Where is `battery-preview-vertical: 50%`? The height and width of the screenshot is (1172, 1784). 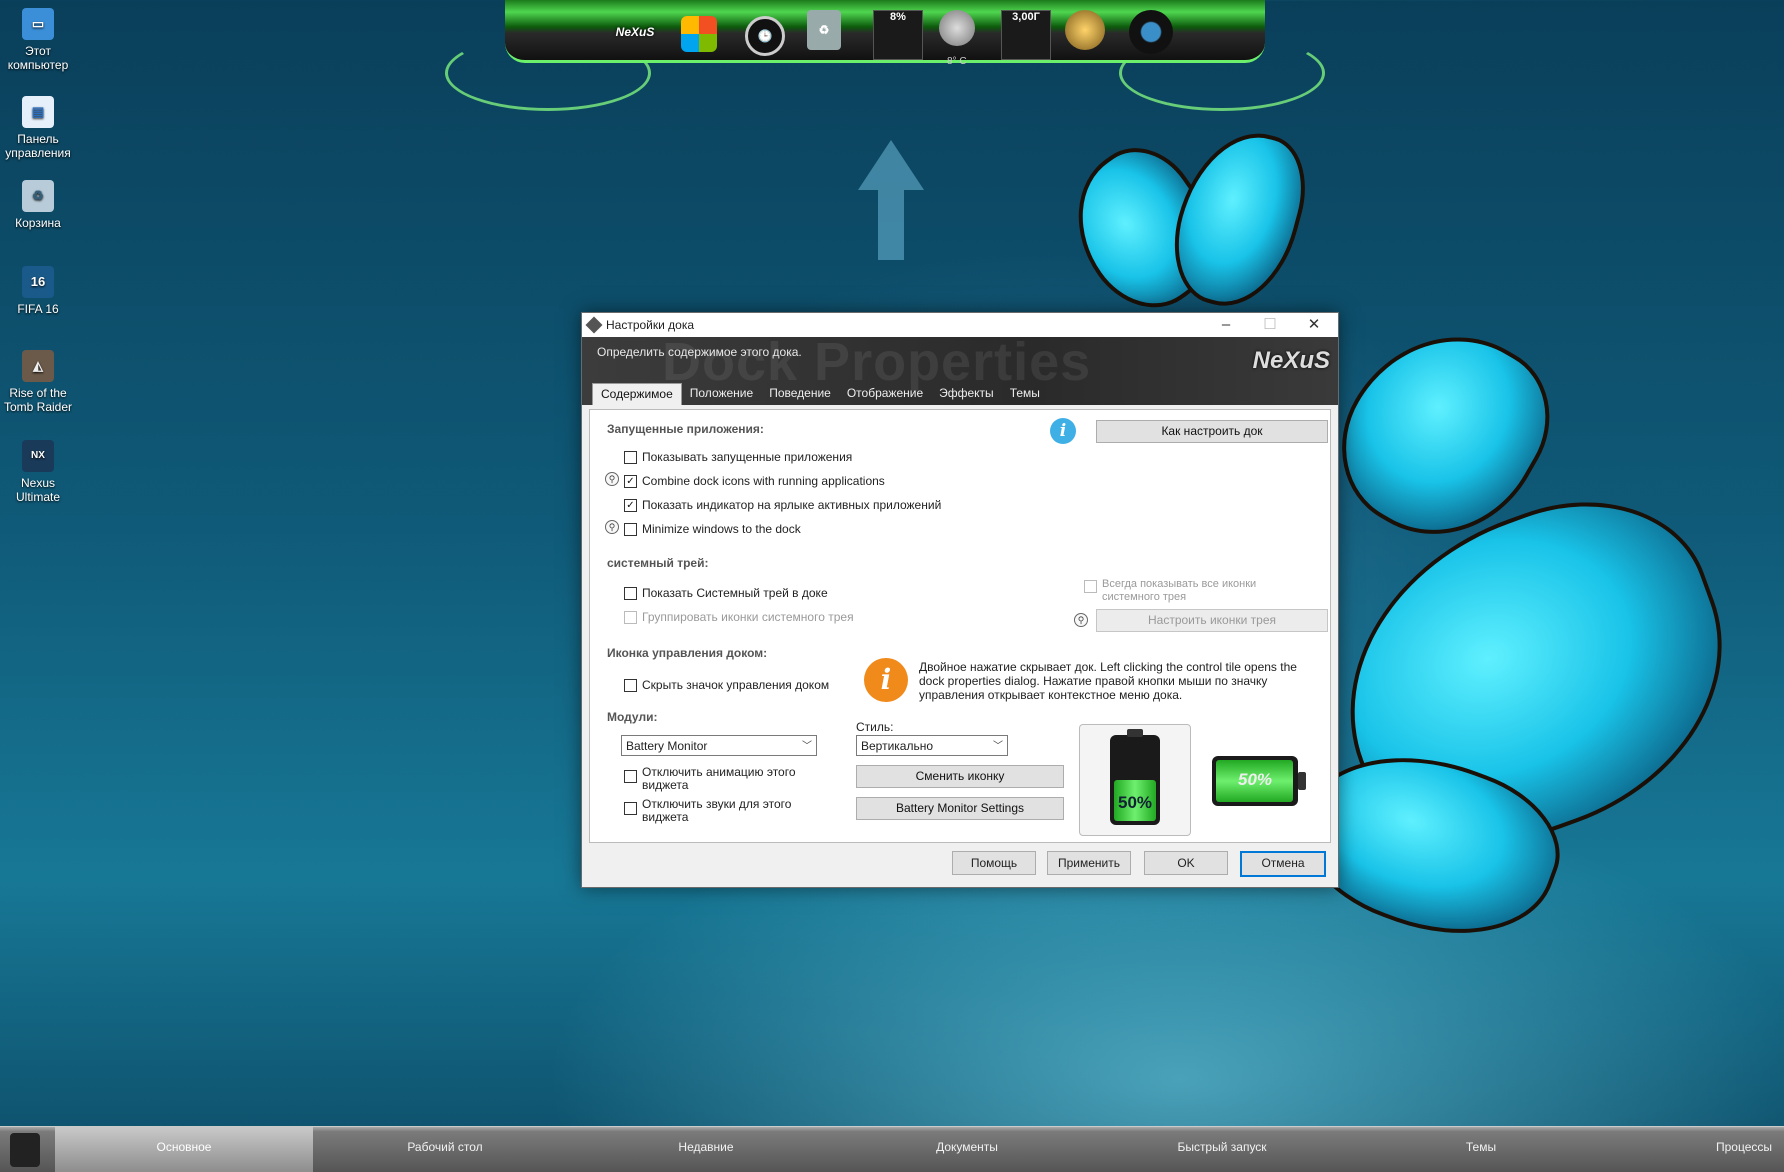
battery-preview-vertical: 50% is located at coordinates (1135, 780).